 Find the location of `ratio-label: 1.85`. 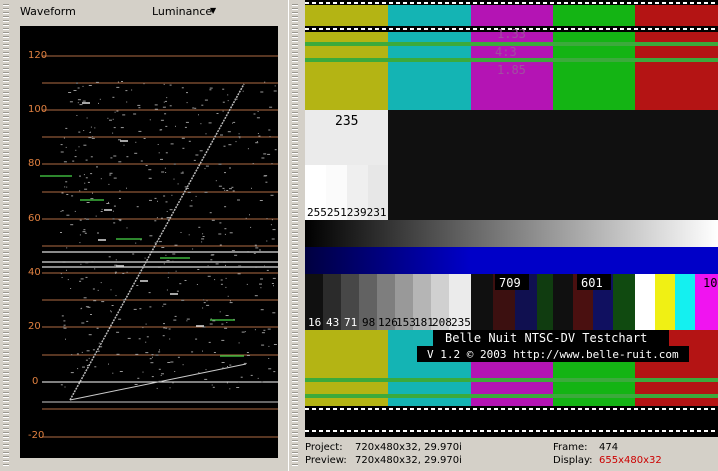

ratio-label: 1.85 is located at coordinates (511, 70).